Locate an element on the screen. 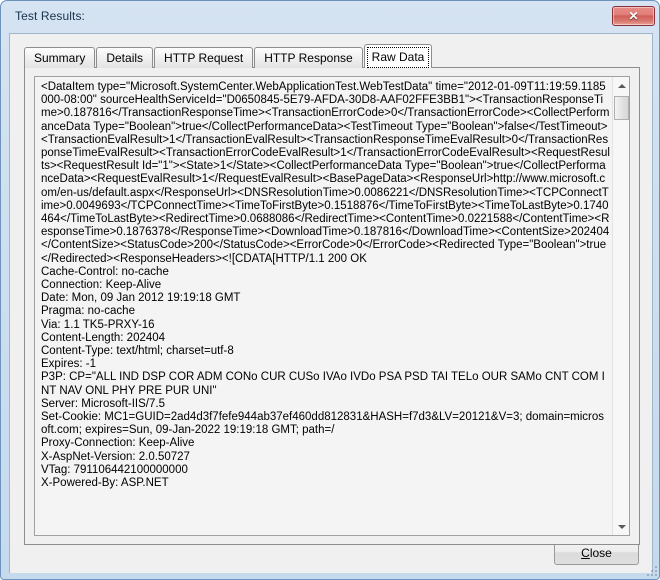  tab-details: Details is located at coordinates (125, 57).